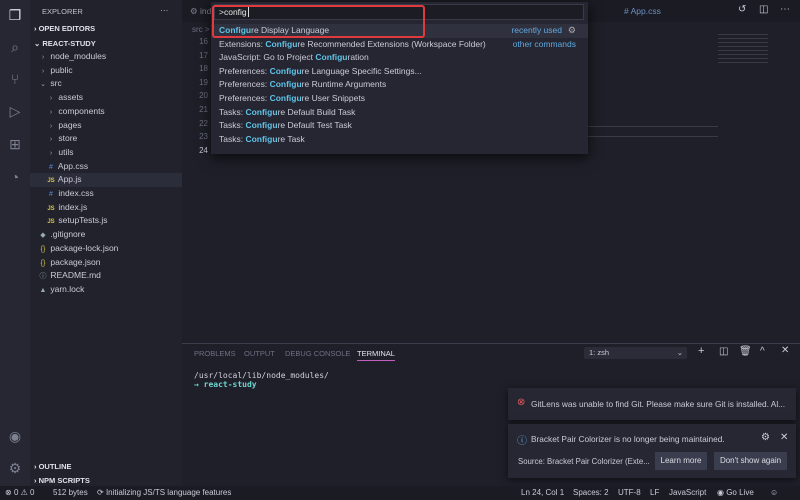 The width and height of the screenshot is (800, 500). What do you see at coordinates (15, 144) in the screenshot?
I see `extensions-icon: ⊞` at bounding box center [15, 144].